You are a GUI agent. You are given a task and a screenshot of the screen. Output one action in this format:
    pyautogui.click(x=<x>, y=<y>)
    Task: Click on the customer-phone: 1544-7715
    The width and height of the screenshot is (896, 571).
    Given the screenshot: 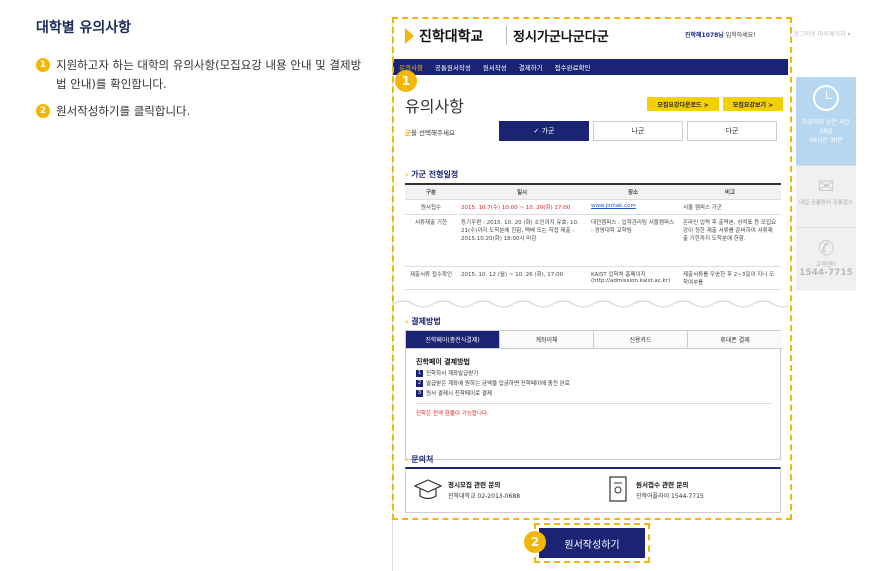 What is the action you would take?
    pyautogui.click(x=826, y=273)
    